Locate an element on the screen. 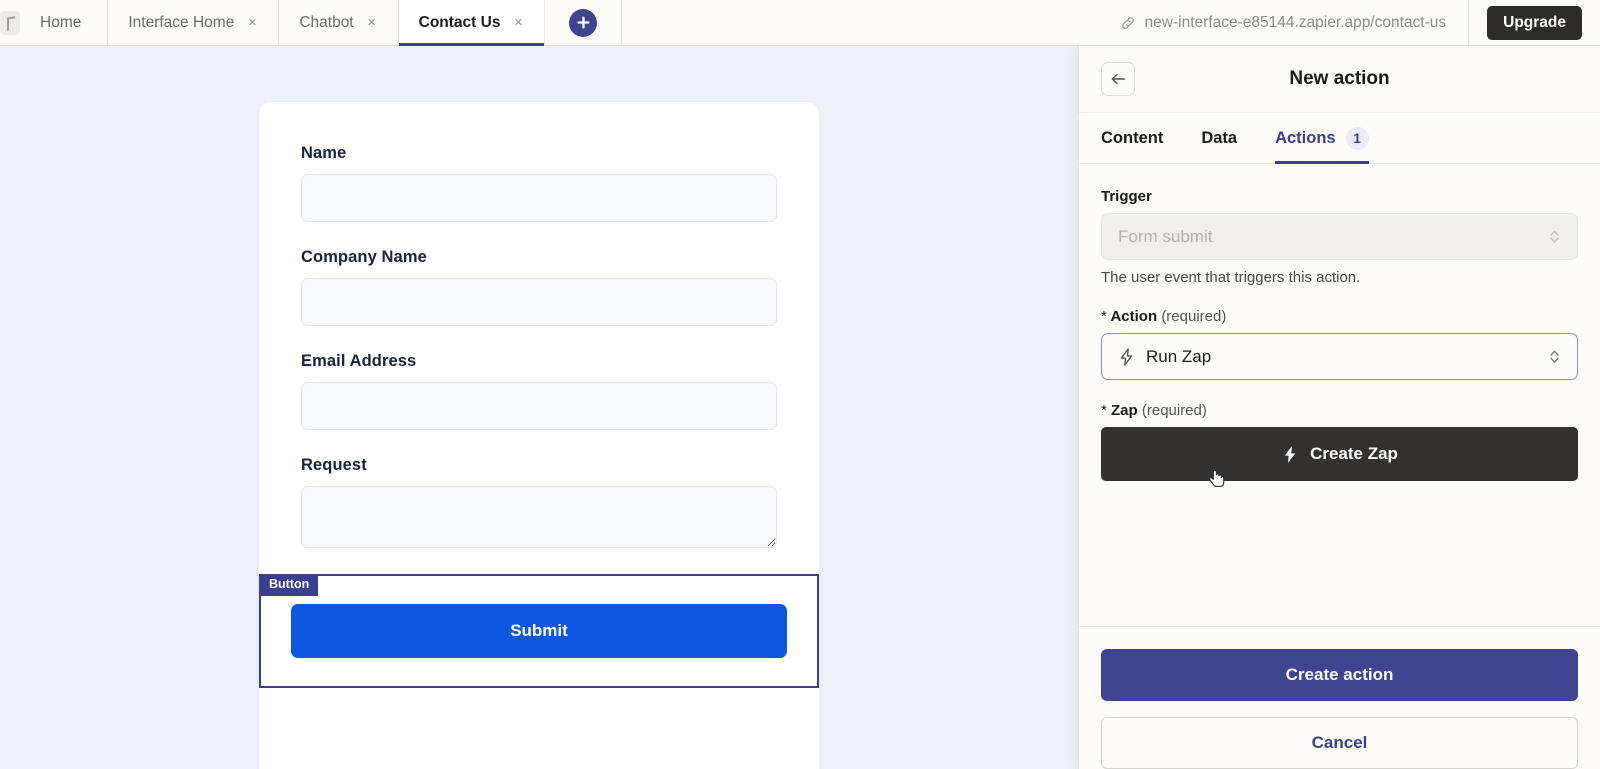 The width and height of the screenshot is (1600, 769). link-icon is located at coordinates (1127, 22).